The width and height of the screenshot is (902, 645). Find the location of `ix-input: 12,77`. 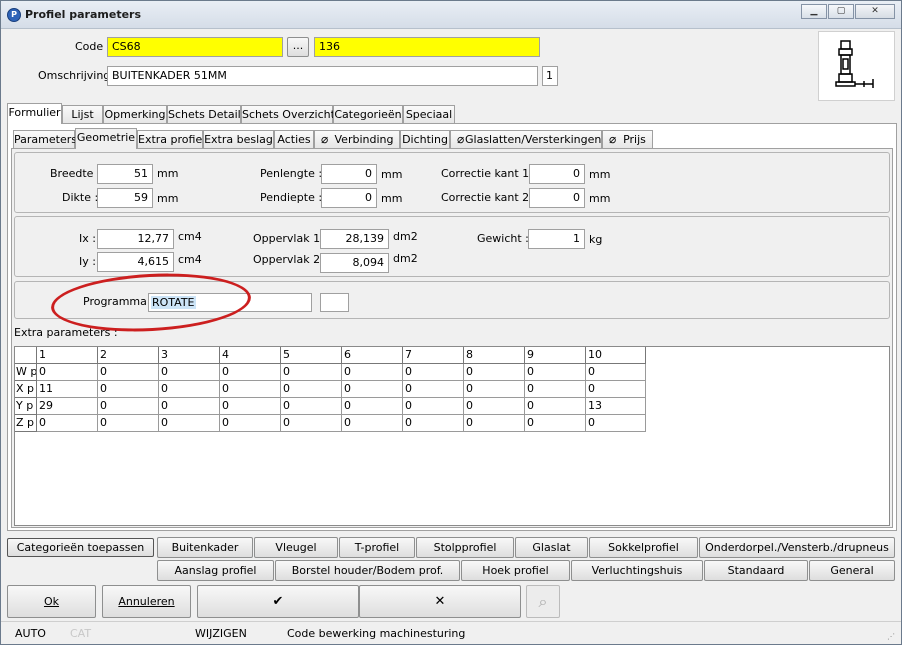

ix-input: 12,77 is located at coordinates (135, 239).